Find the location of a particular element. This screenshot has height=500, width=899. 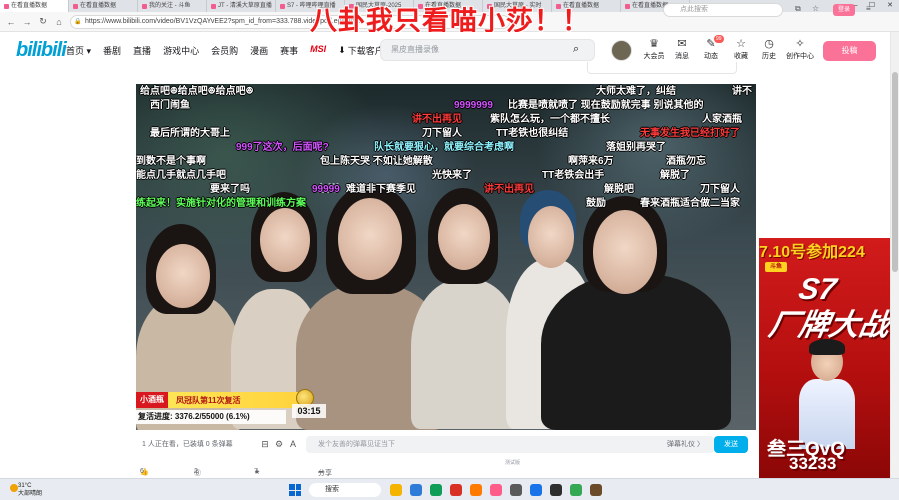

danmaku-input: 发个友善的弹幕见证当下 弹幕礼仪 〉 is located at coordinates (510, 444).